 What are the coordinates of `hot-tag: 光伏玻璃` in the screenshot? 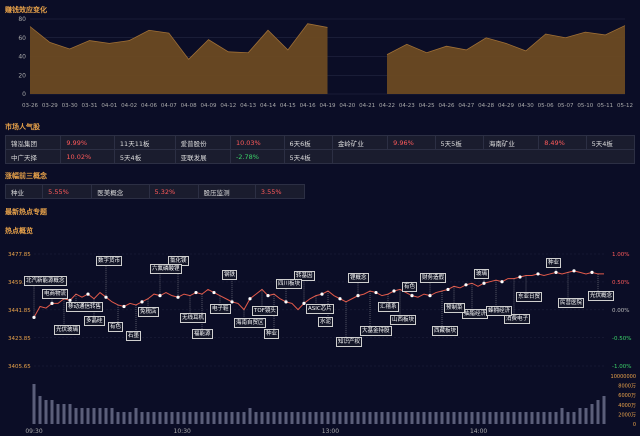 It's located at (67, 329).